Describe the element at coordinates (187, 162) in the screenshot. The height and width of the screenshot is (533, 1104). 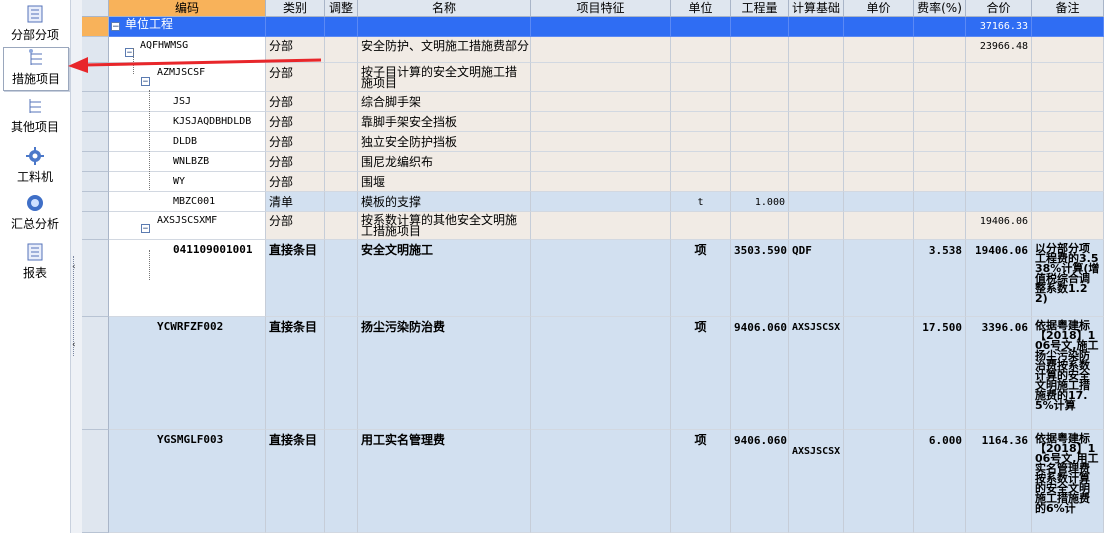
I see `code-cell: WNLBZB` at that location.